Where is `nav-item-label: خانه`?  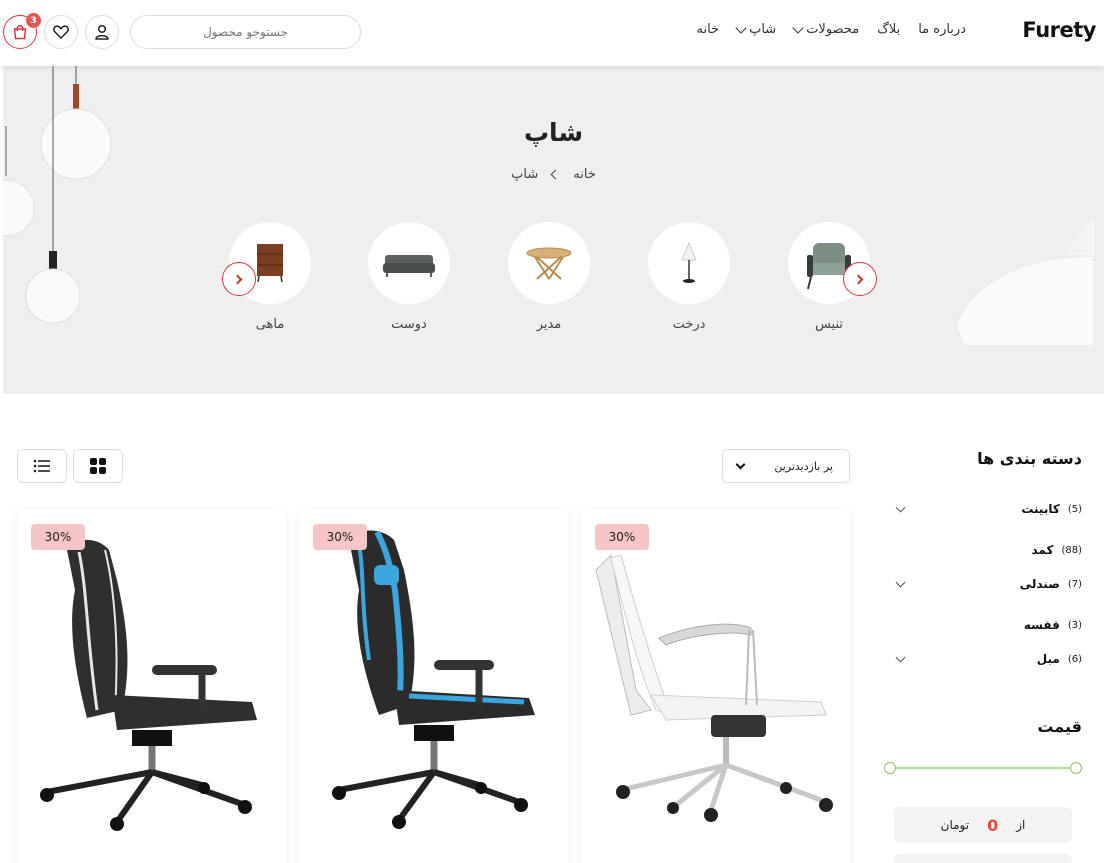 nav-item-label: خانه is located at coordinates (708, 29).